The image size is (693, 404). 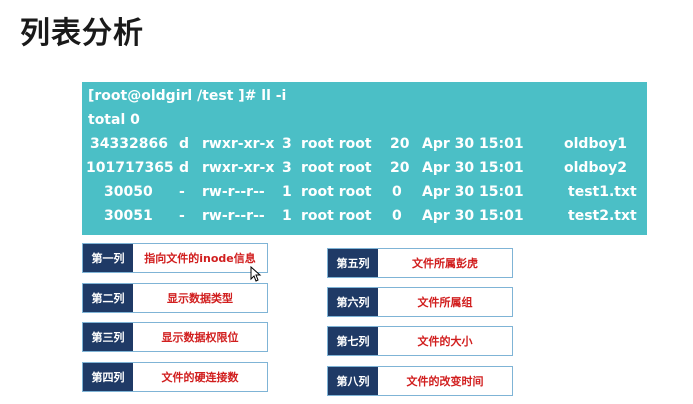 What do you see at coordinates (128, 192) in the screenshot?
I see `inode-cell: 30050` at bounding box center [128, 192].